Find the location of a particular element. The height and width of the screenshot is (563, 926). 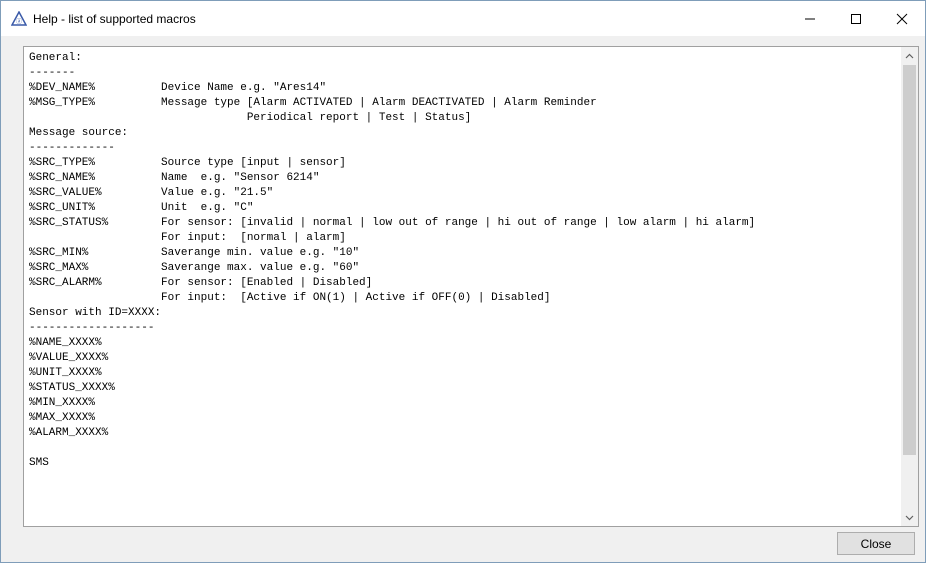

vertical-scrollbar is located at coordinates (909, 286).